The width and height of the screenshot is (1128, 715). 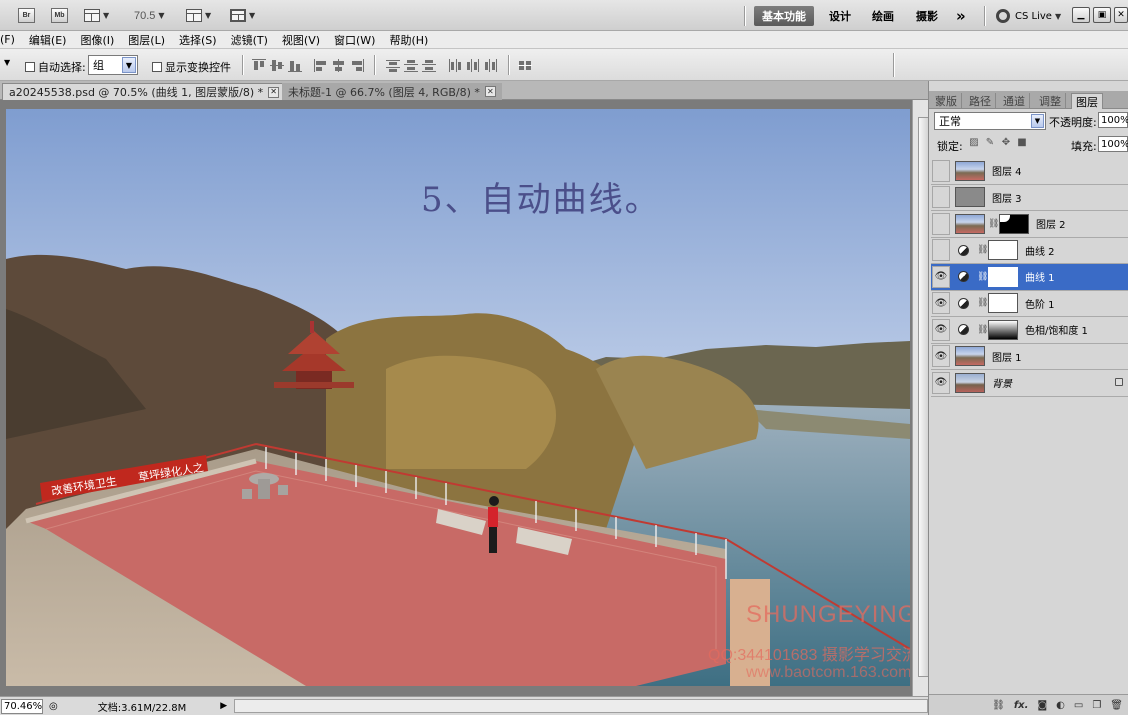 What do you see at coordinates (1060, 705) in the screenshot?
I see `adjustment-icon: ◐` at bounding box center [1060, 705].